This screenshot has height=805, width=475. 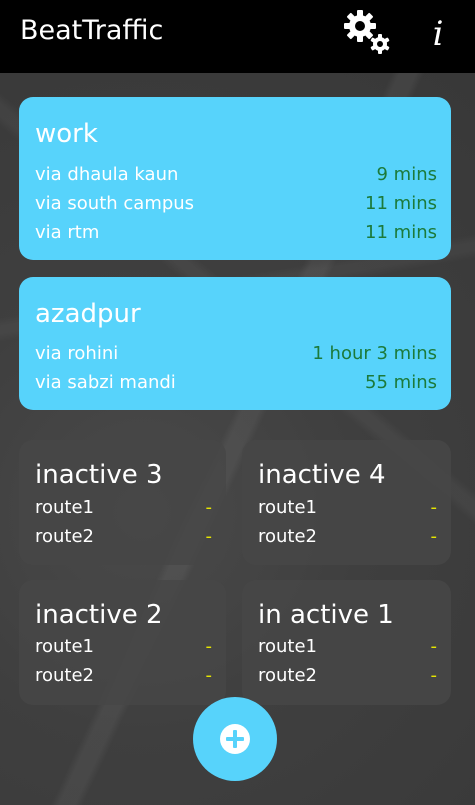 I want to click on route-row: via dhaula kaun 9 mins, so click(x=236, y=174).